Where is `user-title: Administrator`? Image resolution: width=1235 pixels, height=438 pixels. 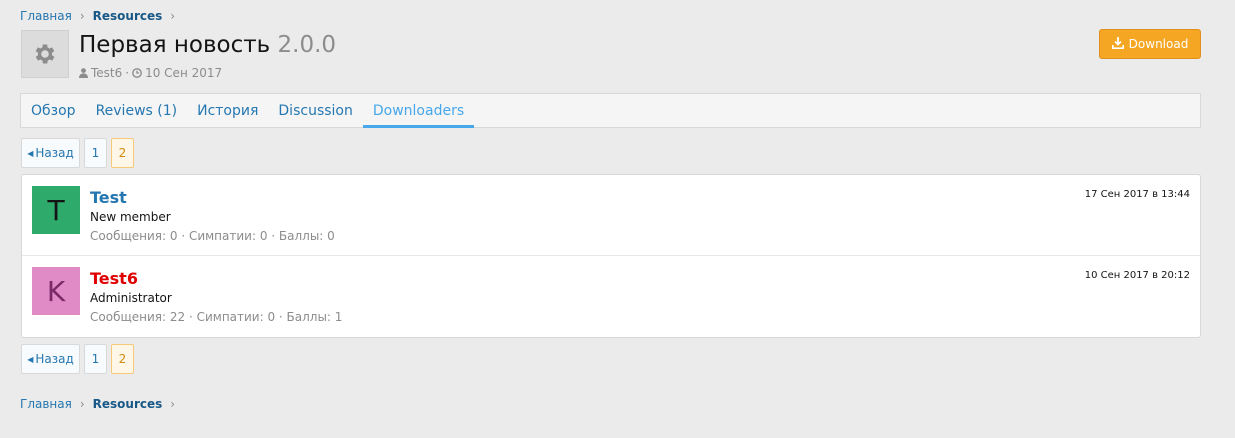 user-title: Administrator is located at coordinates (131, 298).